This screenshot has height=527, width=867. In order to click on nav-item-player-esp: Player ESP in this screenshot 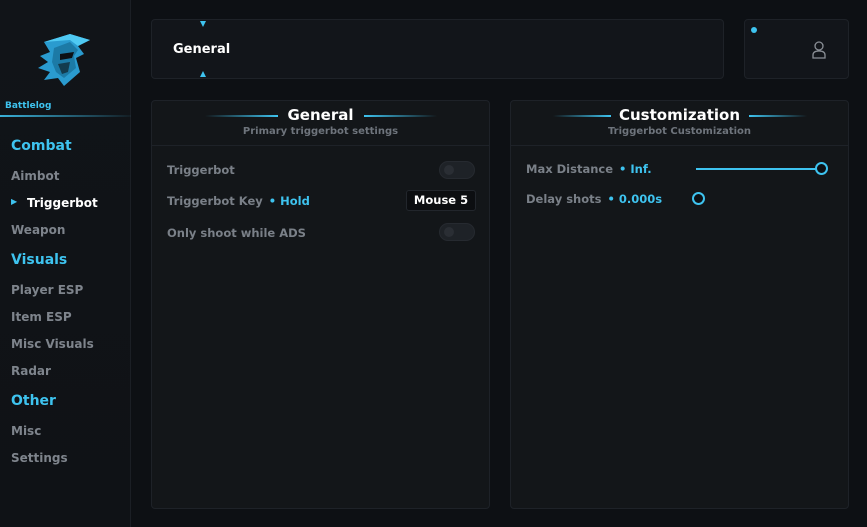, I will do `click(47, 290)`.